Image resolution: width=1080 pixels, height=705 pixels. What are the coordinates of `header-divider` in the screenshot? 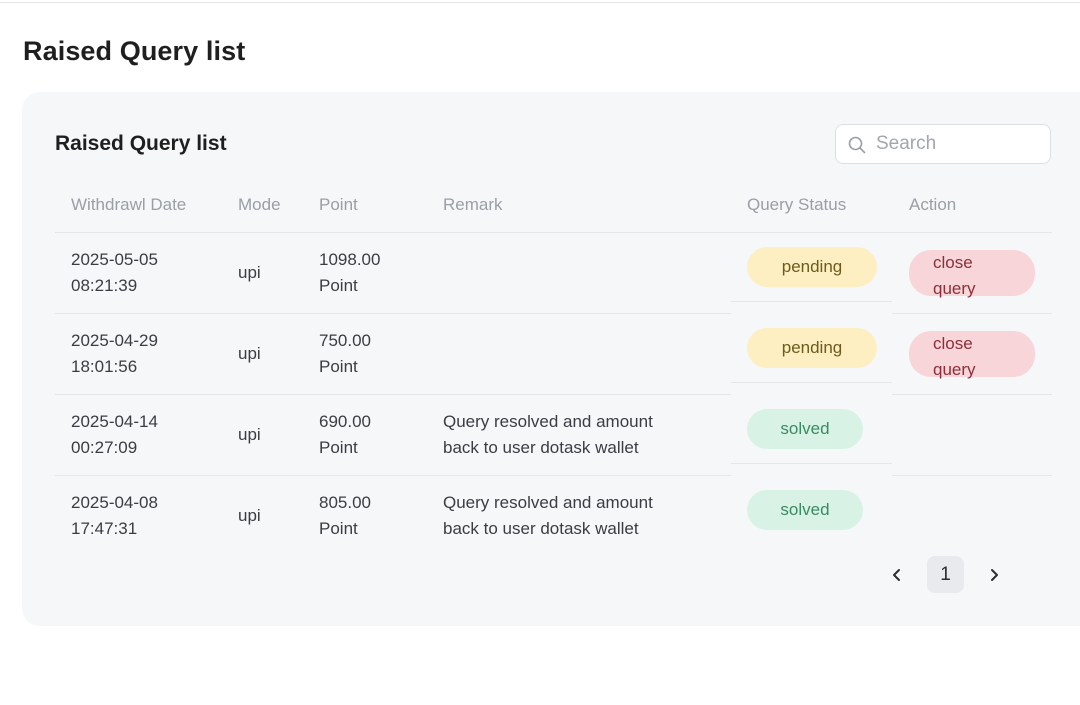 It's located at (553, 232).